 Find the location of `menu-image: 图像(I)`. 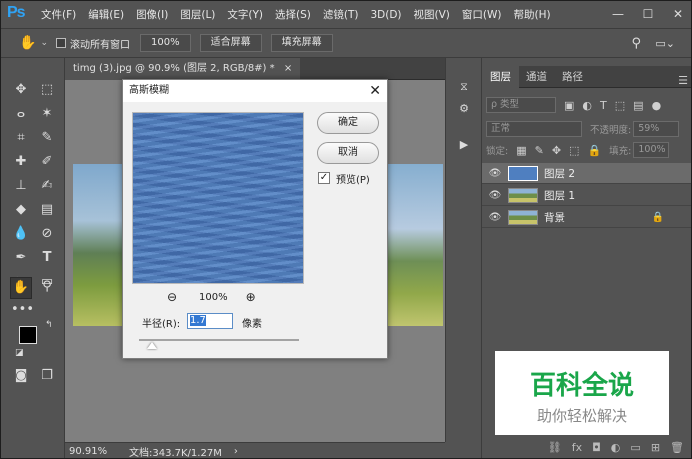

menu-image: 图像(I) is located at coordinates (152, 14).